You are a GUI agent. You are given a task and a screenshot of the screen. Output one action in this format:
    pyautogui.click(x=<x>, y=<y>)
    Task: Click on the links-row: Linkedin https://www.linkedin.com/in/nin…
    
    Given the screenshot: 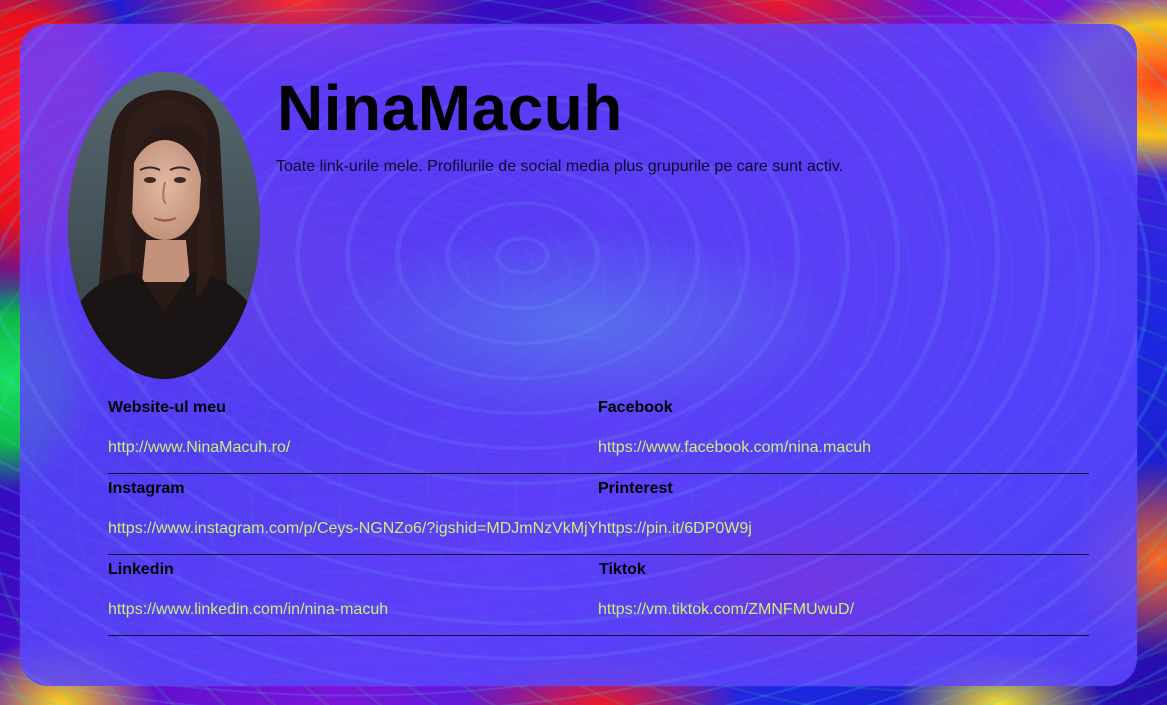 What is the action you would take?
    pyautogui.click(x=598, y=595)
    